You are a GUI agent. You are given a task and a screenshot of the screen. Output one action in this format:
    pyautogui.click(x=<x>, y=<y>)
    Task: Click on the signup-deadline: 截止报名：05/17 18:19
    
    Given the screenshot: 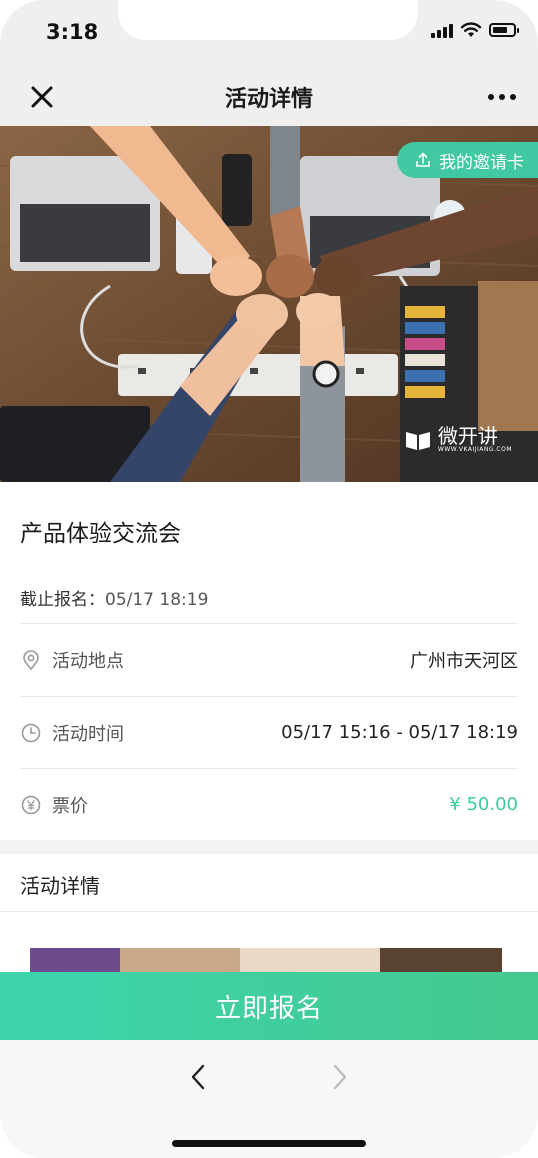 What is the action you would take?
    pyautogui.click(x=114, y=597)
    